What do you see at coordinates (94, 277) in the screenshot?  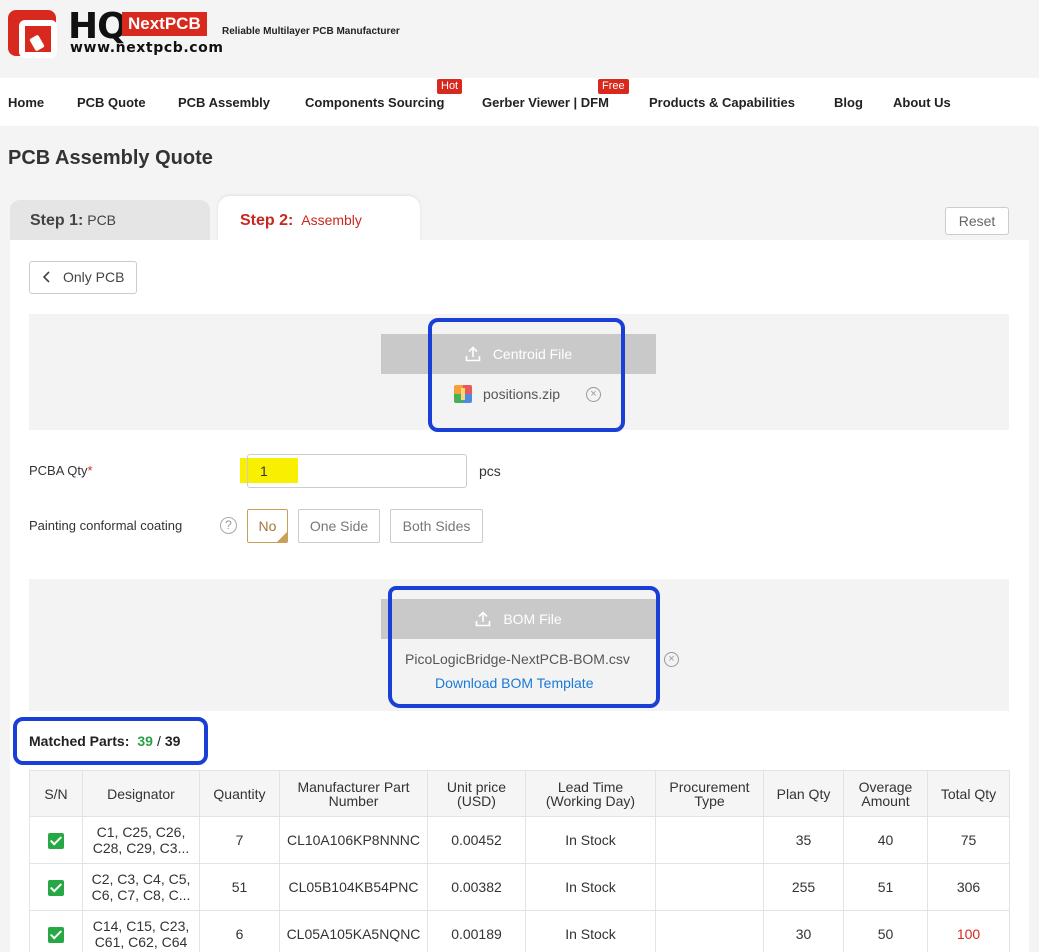 I see `only-pcb-label: Only PCB` at bounding box center [94, 277].